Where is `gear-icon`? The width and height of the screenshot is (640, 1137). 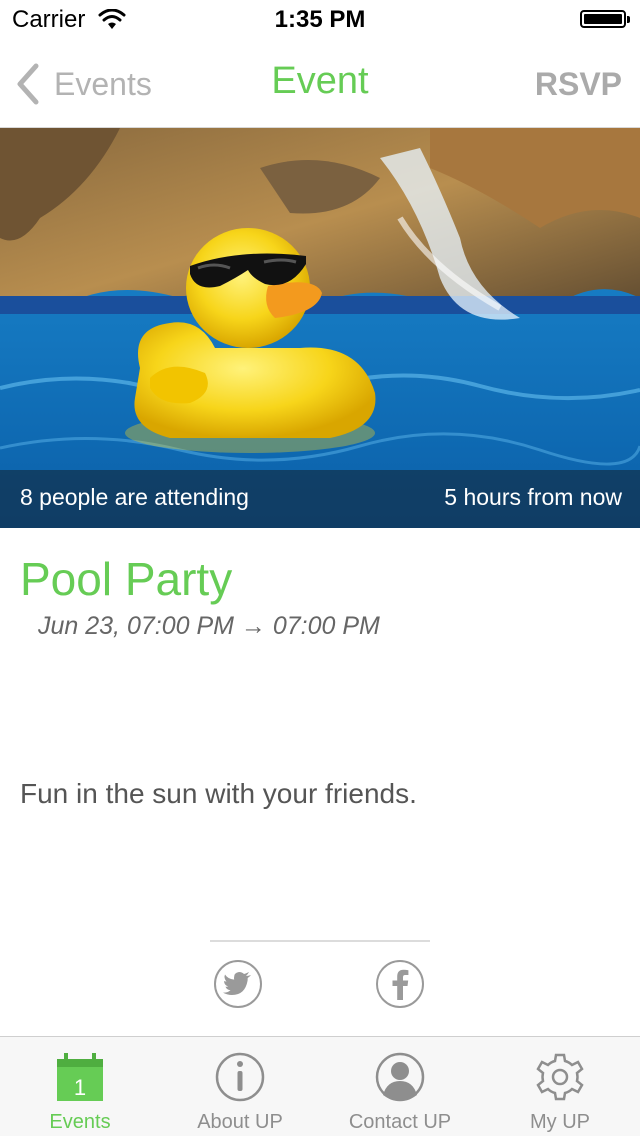 gear-icon is located at coordinates (560, 1077).